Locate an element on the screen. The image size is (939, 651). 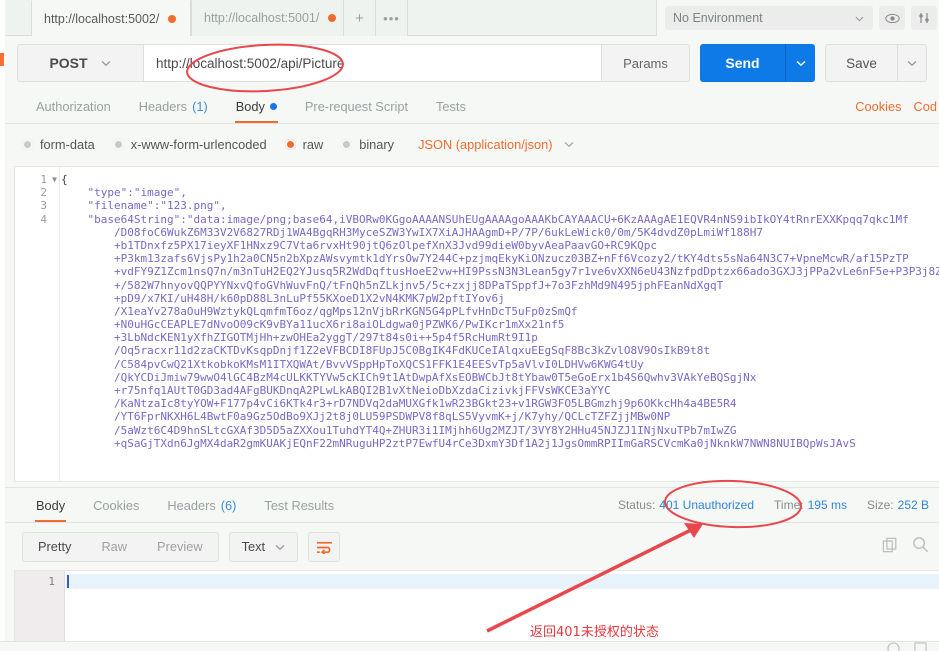
annotation-ellipse-url is located at coordinates (265, 68).